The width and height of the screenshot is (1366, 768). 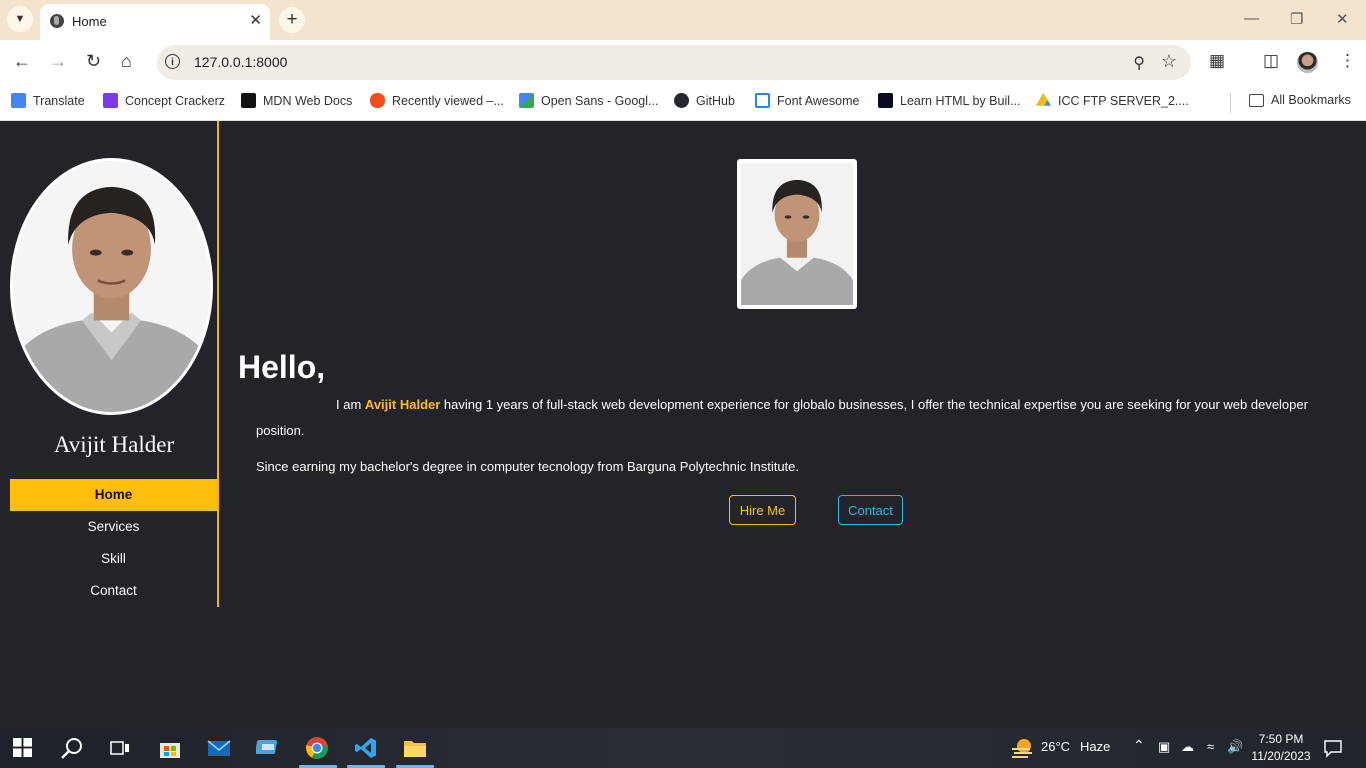 What do you see at coordinates (282, 367) in the screenshot?
I see `greeting-heading: Hello,` at bounding box center [282, 367].